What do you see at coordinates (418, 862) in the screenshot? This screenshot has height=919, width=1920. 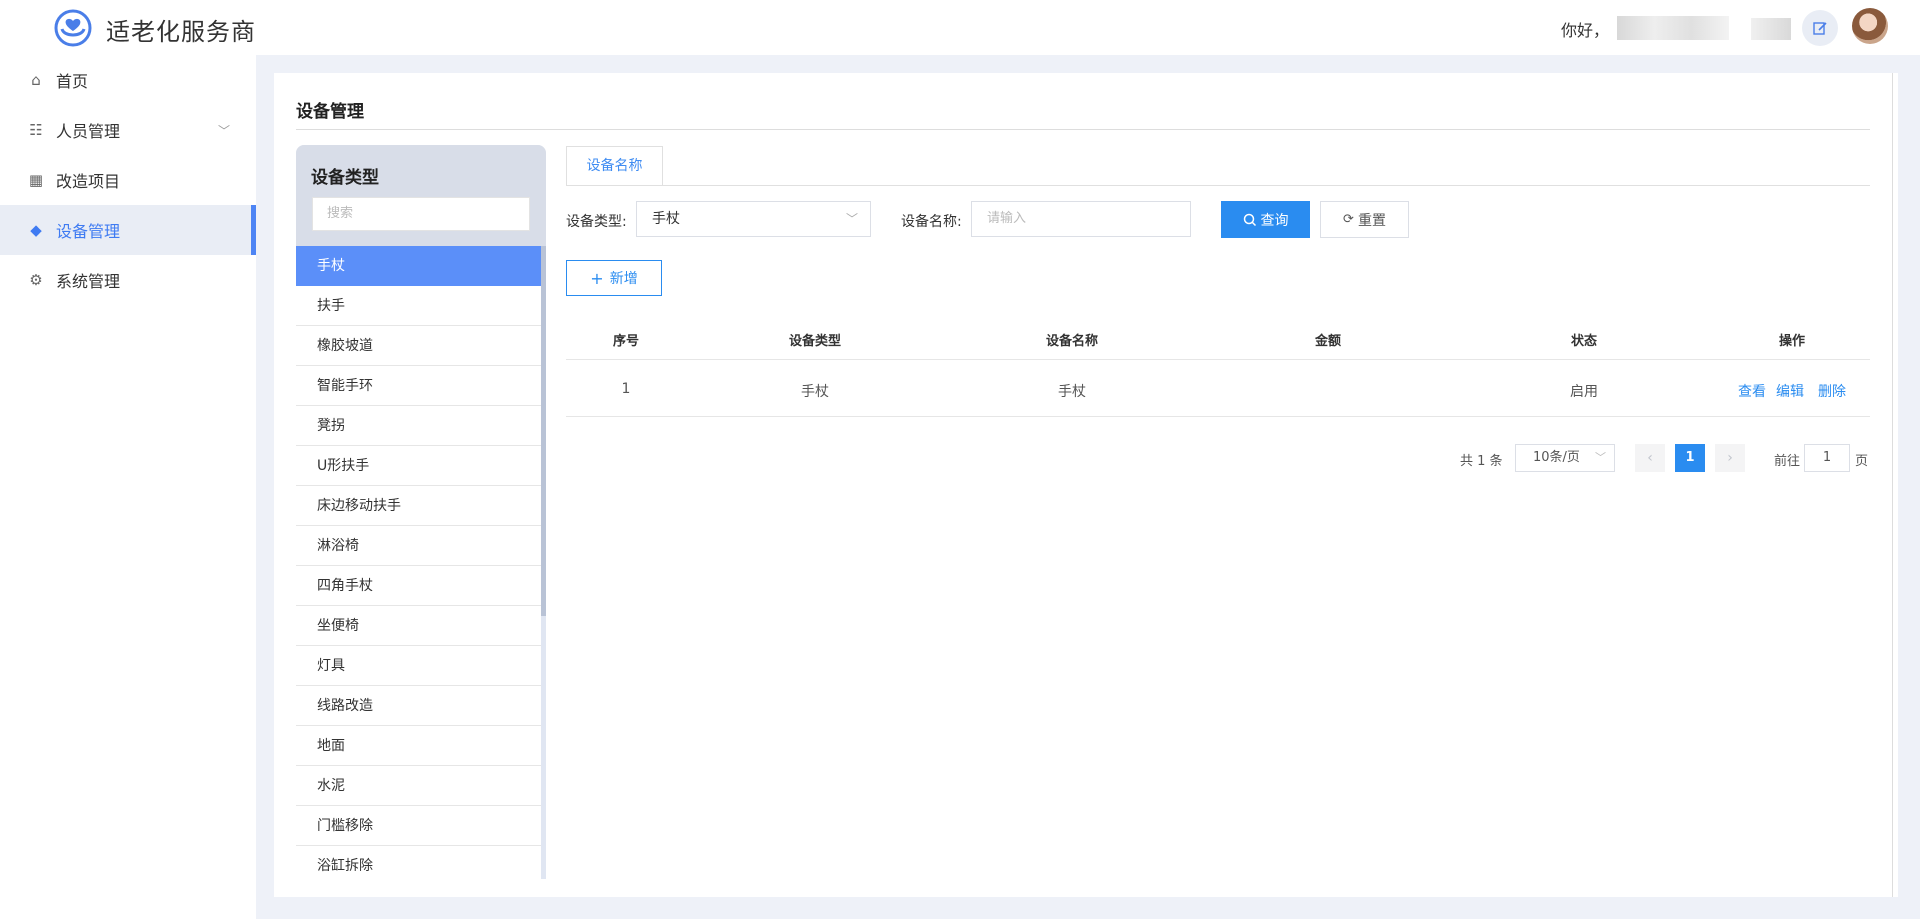 I see `type-list-item: 浴缸拆除` at bounding box center [418, 862].